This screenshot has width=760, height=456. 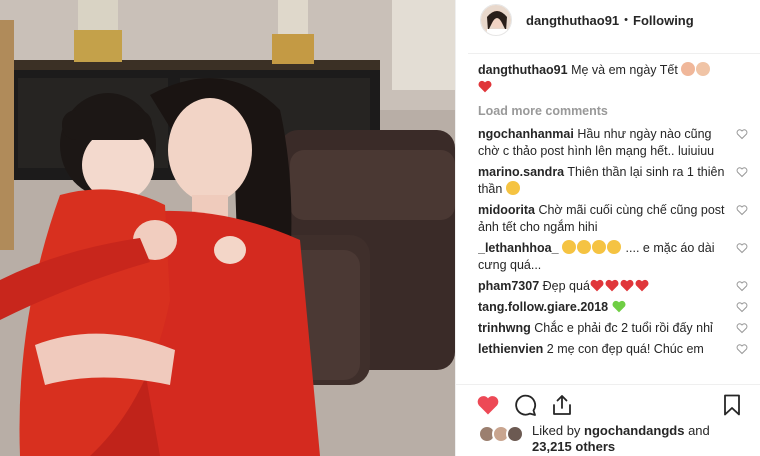 What do you see at coordinates (523, 70) in the screenshot?
I see `caption-username: dangthuthao91` at bounding box center [523, 70].